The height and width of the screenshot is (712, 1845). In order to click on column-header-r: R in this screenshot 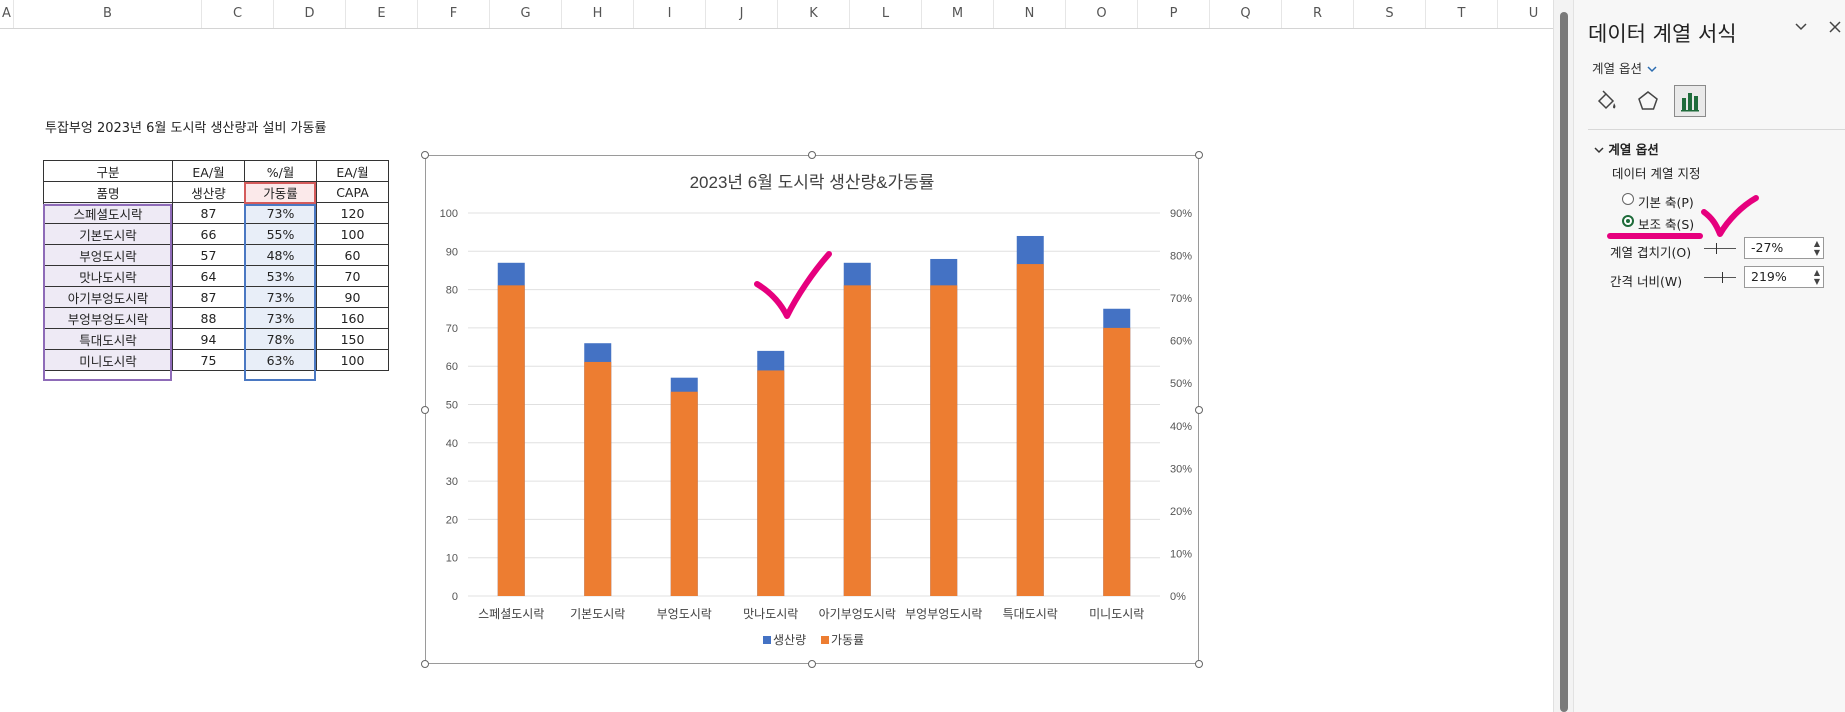, I will do `click(1318, 14)`.